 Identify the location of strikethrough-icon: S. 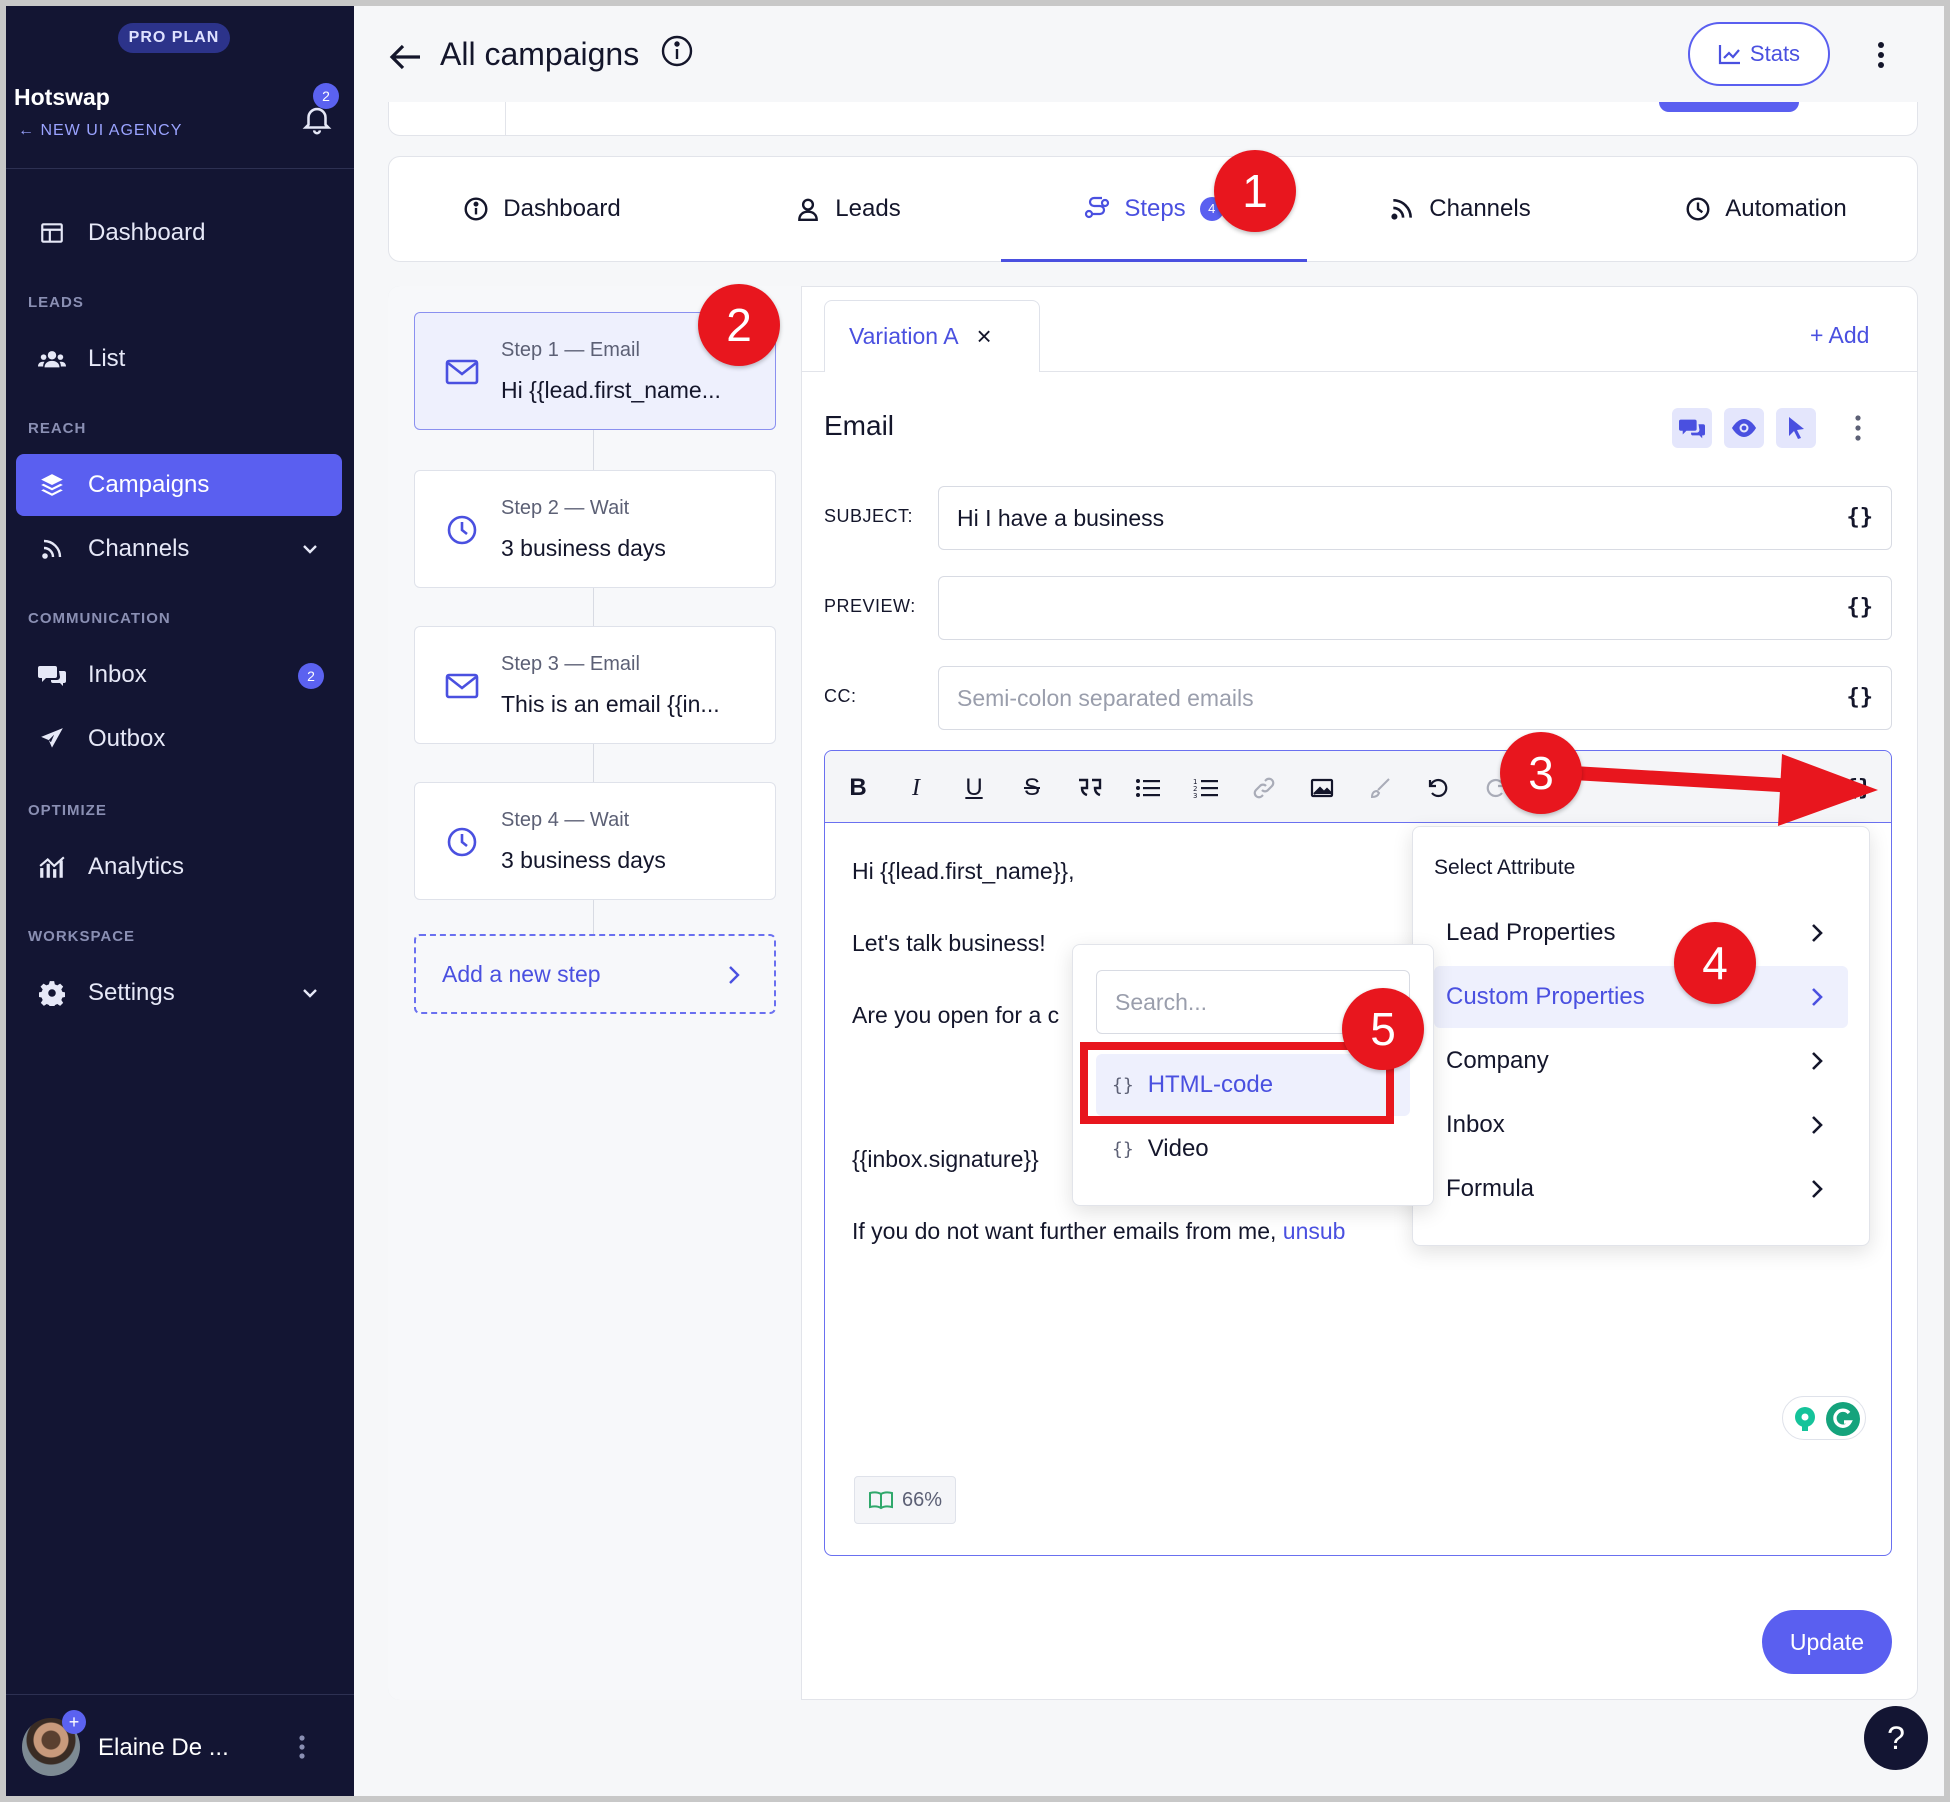
(1032, 788).